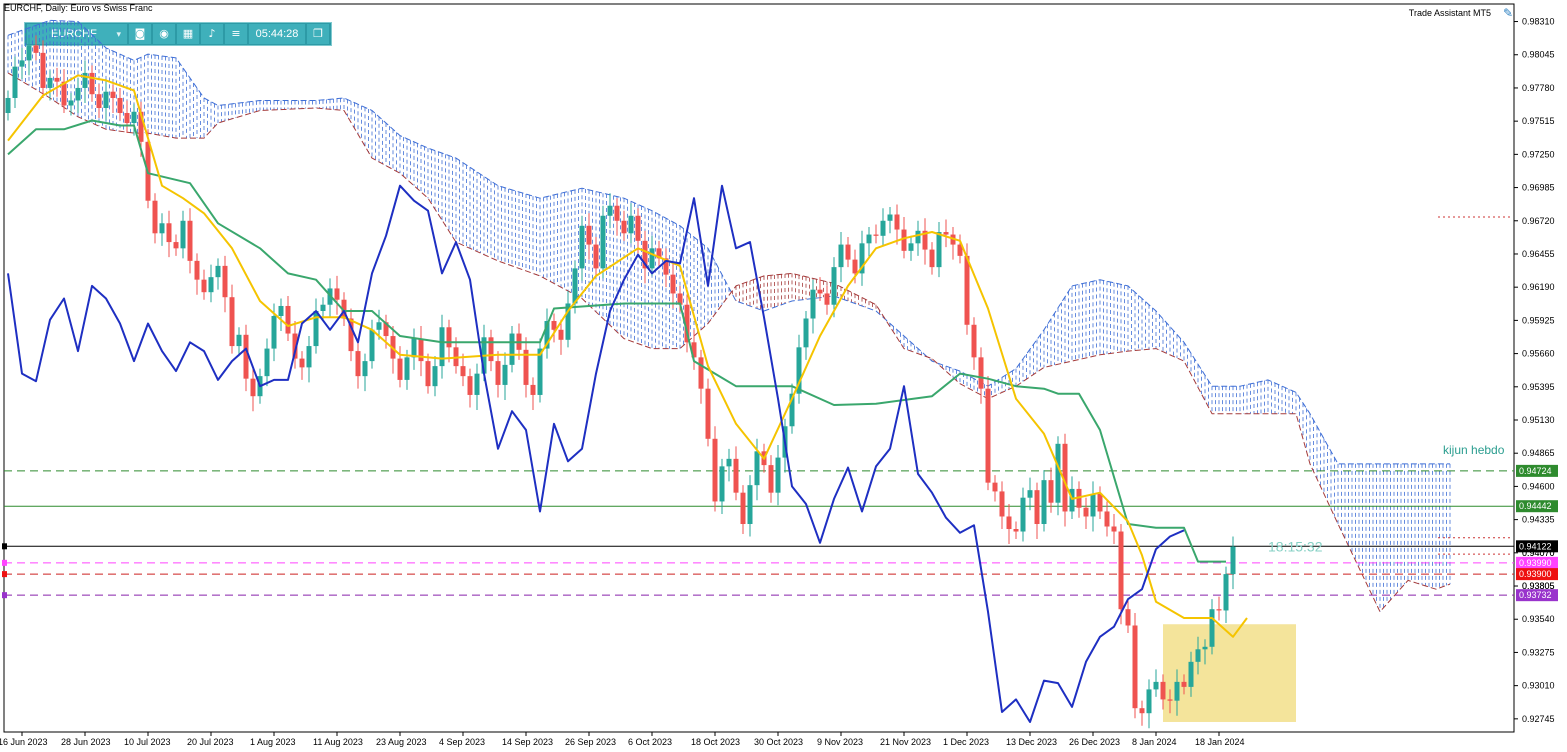 Image resolution: width=1567 pixels, height=752 pixels. What do you see at coordinates (1535, 574) in the screenshot?
I see `level-tag-label: 0.93900` at bounding box center [1535, 574].